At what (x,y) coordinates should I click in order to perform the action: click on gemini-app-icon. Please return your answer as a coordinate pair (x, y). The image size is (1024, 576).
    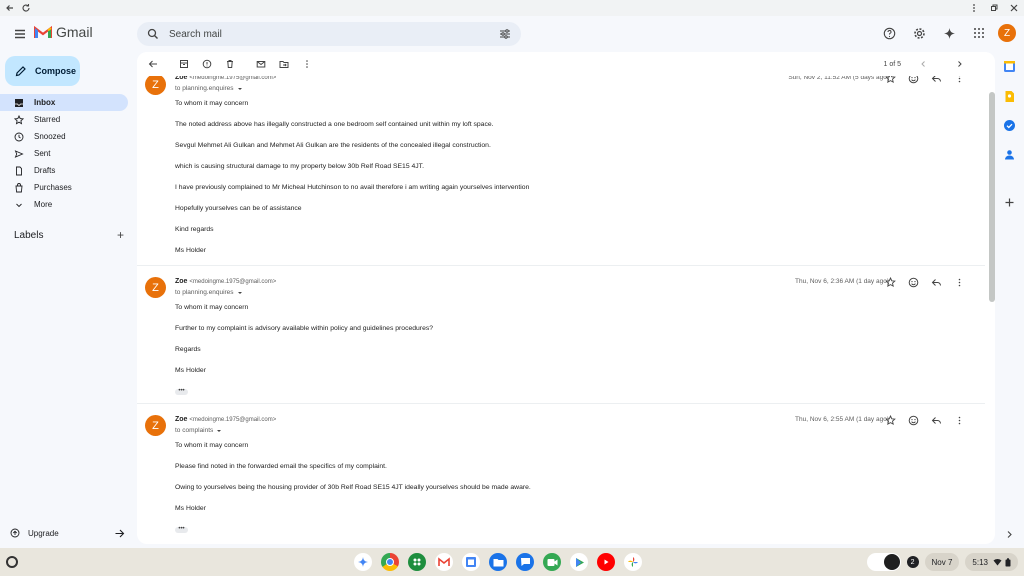
    Looking at the image, I should click on (363, 562).